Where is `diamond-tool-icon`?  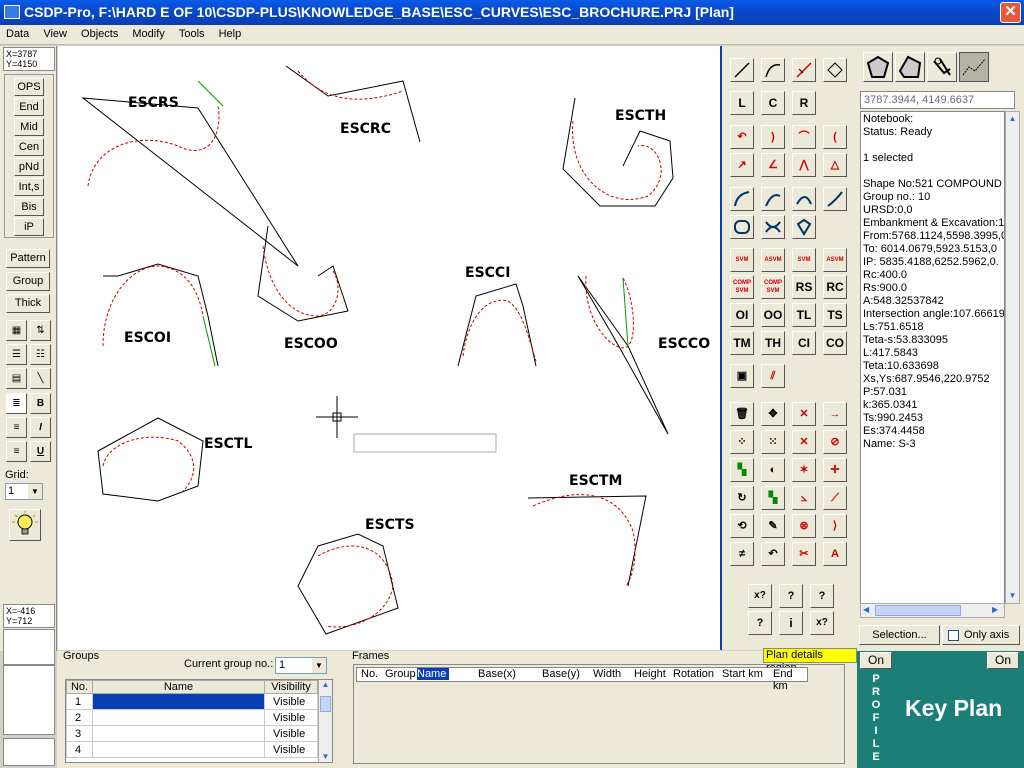 diamond-tool-icon is located at coordinates (804, 227).